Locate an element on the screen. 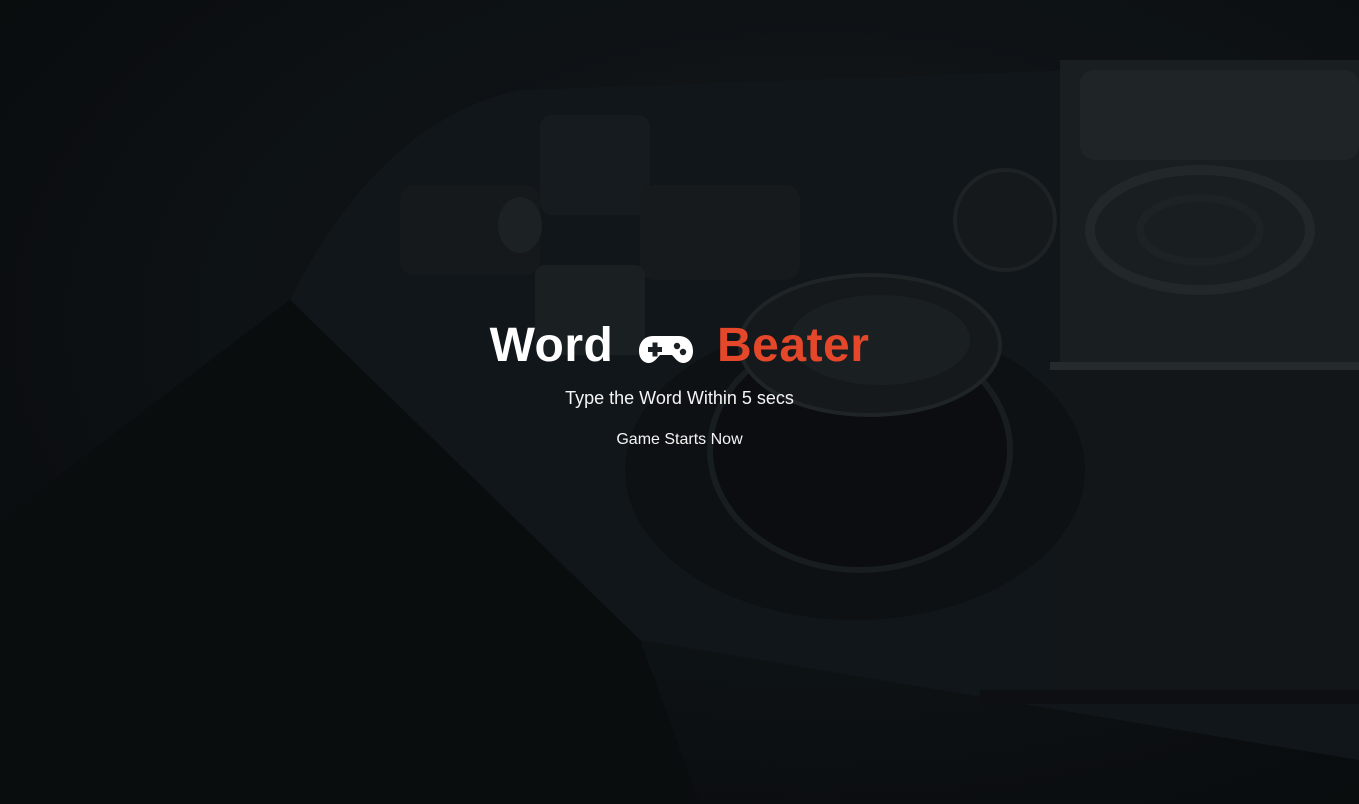 The image size is (1359, 804). game-status-message: Game Starts Now is located at coordinates (679, 439).